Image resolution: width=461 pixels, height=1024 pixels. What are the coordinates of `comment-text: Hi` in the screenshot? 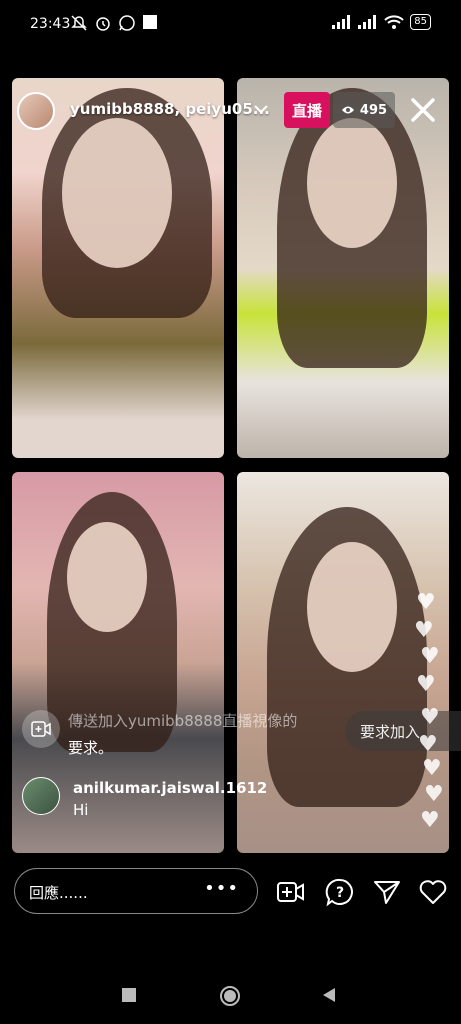 It's located at (81, 810).